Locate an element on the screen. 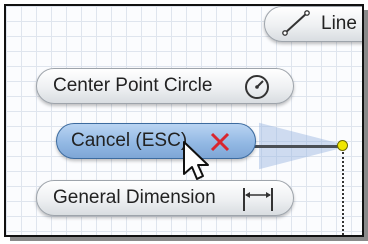 This screenshot has height=244, width=368. rubber-band-line is located at coordinates (298, 146).